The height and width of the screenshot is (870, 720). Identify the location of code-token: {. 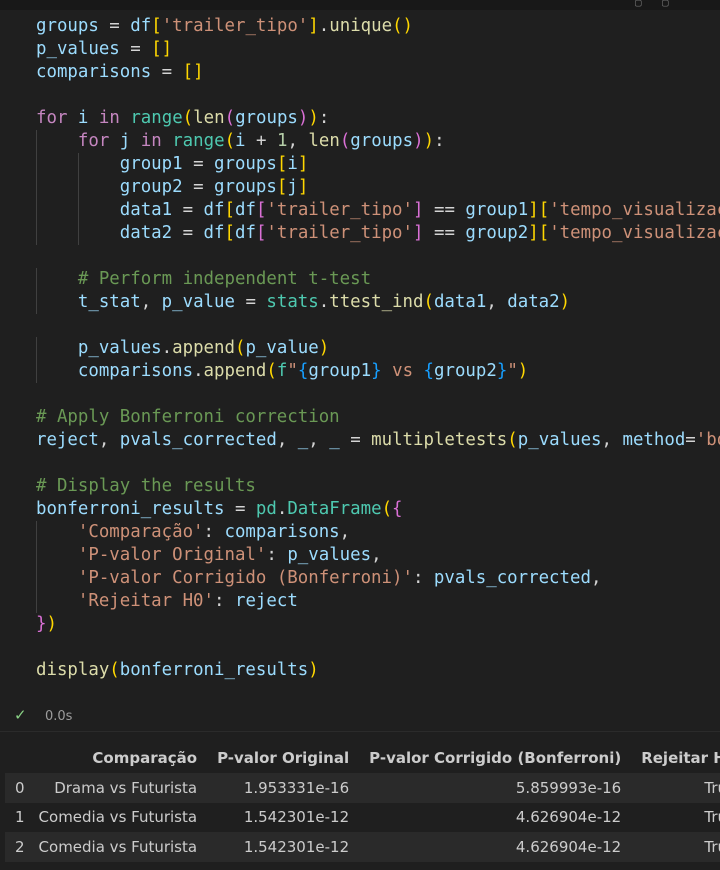
(397, 509).